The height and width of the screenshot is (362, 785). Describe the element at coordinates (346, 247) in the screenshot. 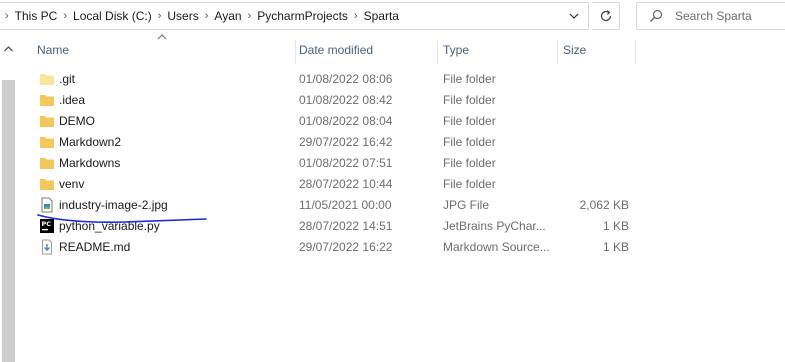

I see `file-date: 29/07/2022 16:22` at that location.